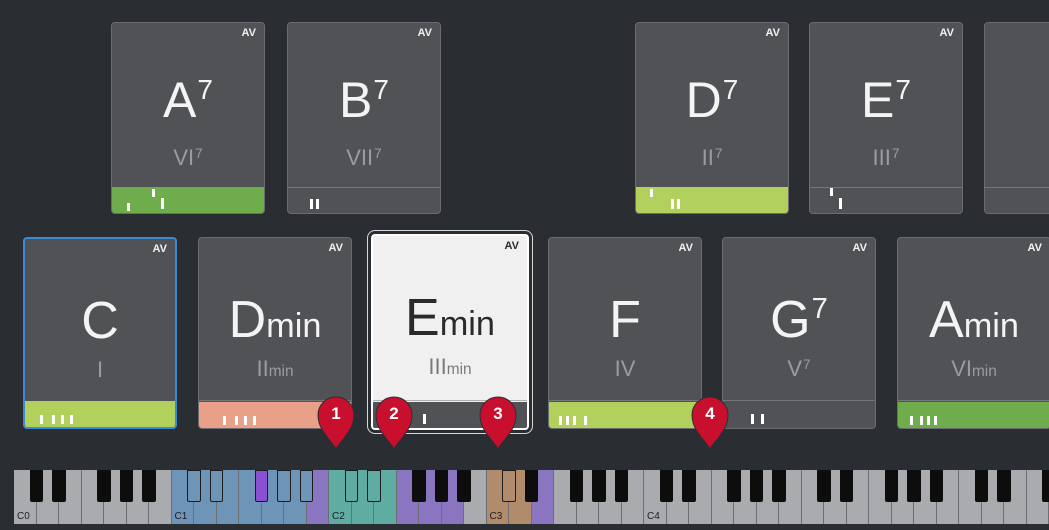 Image resolution: width=1049 pixels, height=530 pixels. I want to click on chord-name: B7, so click(364, 100).